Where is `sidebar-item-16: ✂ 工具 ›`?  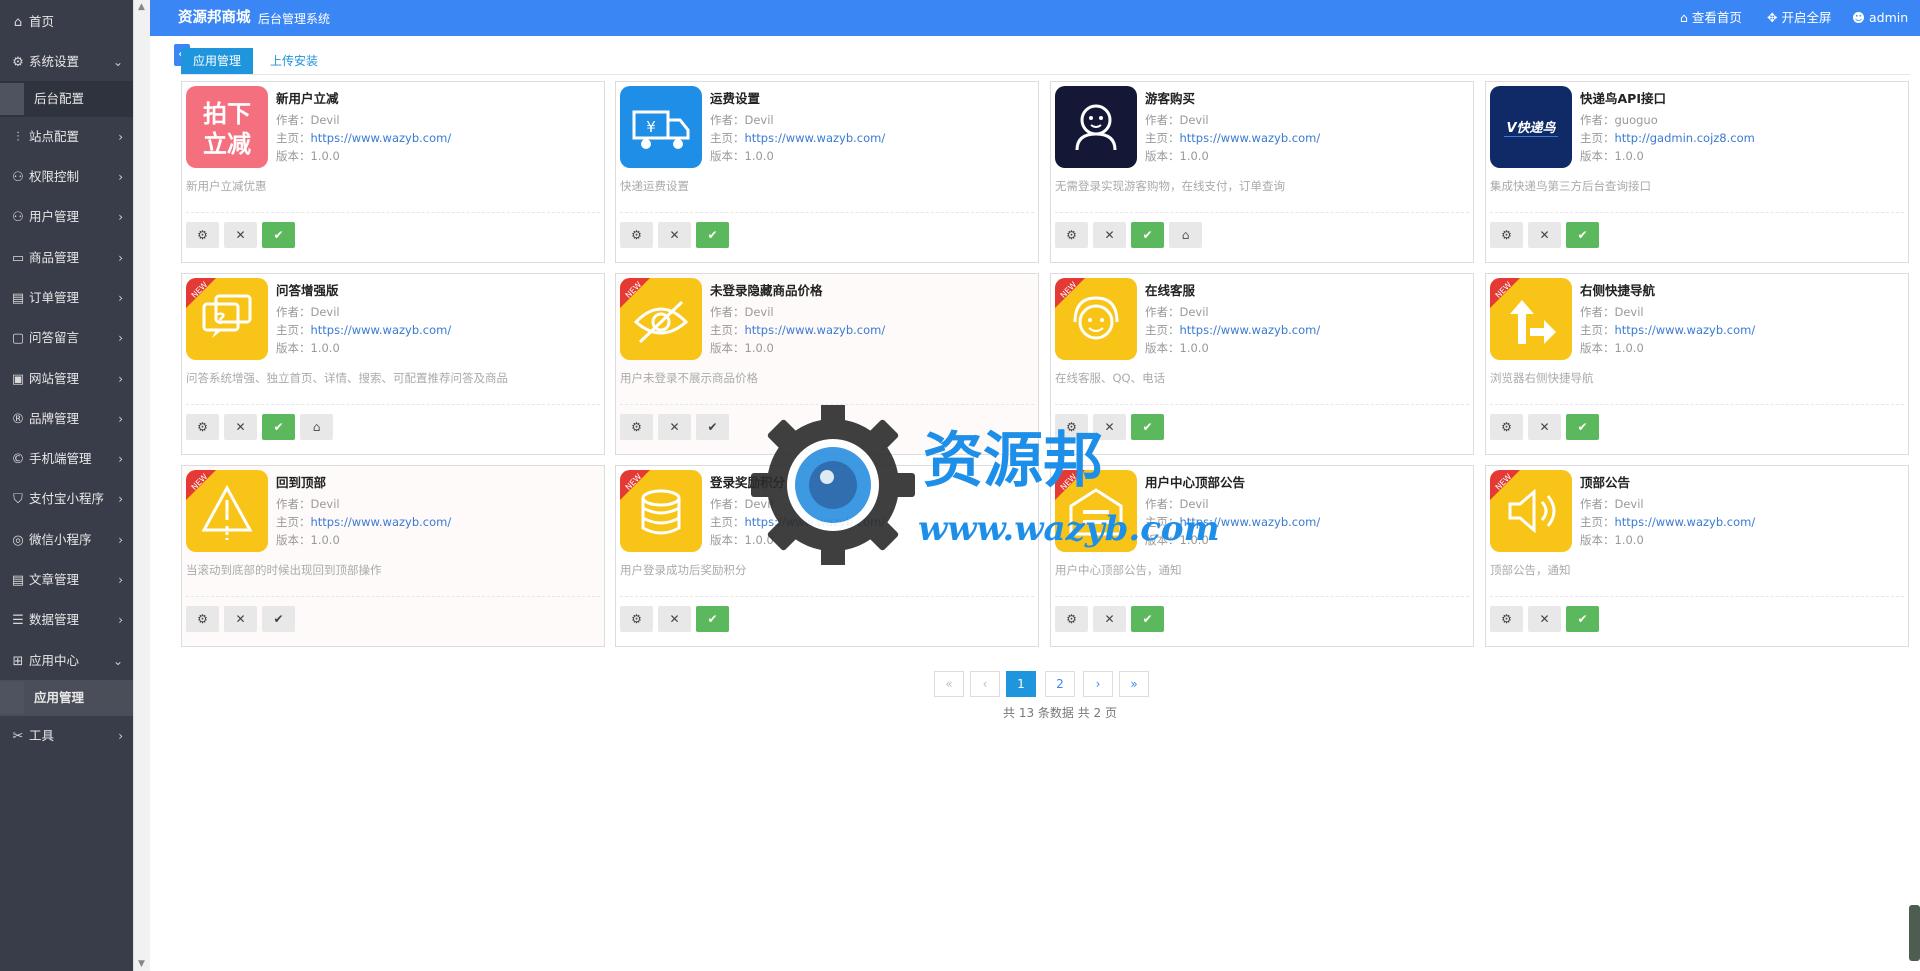
sidebar-item-16: ✂ 工具 › is located at coordinates (75, 736).